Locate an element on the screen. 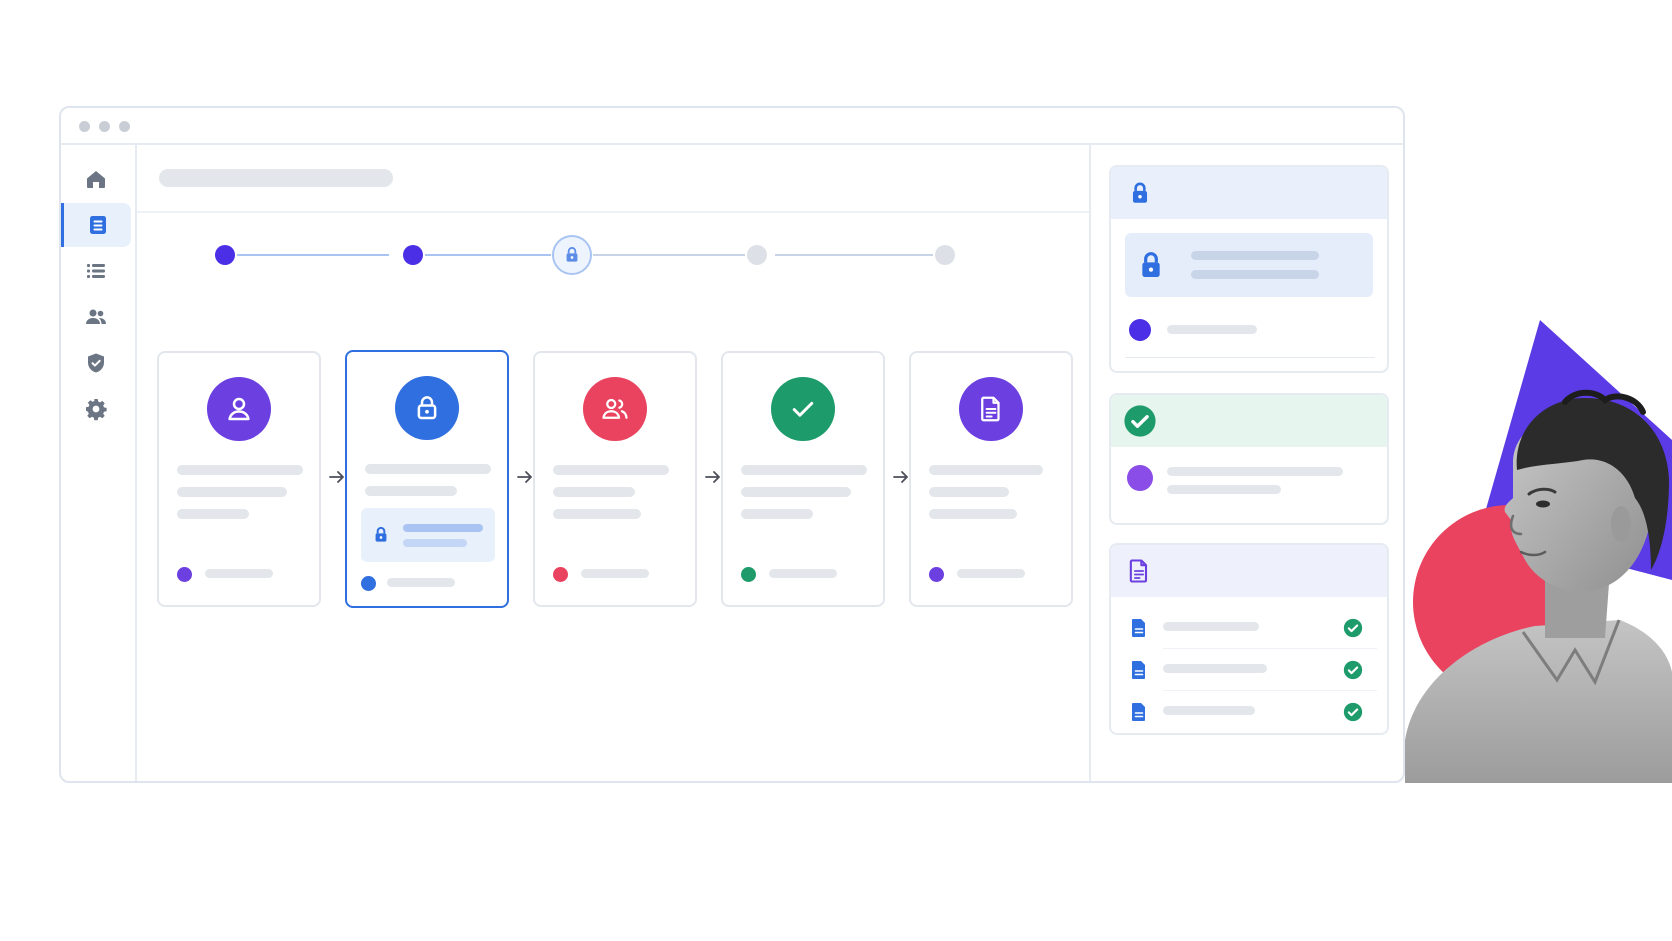 The image size is (1672, 941). sidebar-item-documents is located at coordinates (96, 225).